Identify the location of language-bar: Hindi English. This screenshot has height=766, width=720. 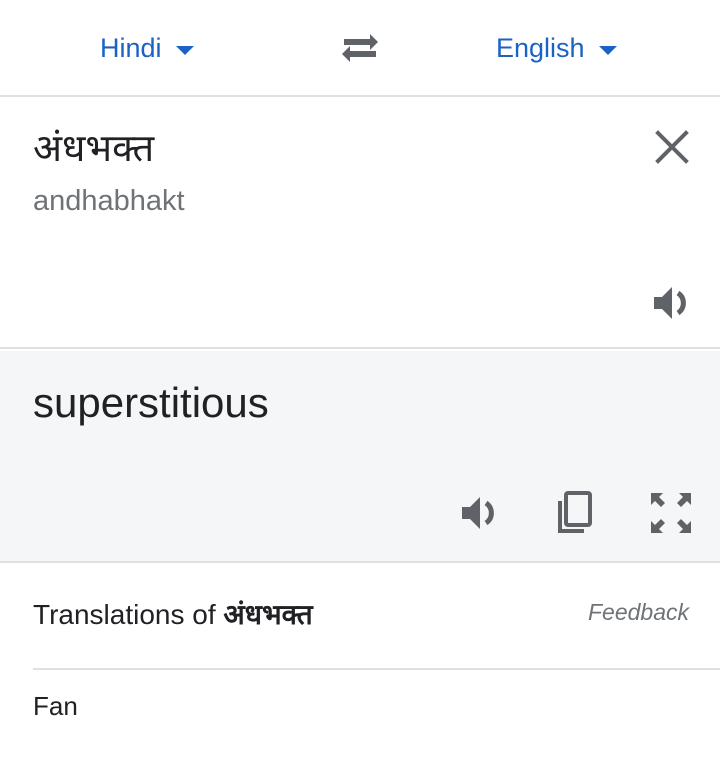
(360, 48).